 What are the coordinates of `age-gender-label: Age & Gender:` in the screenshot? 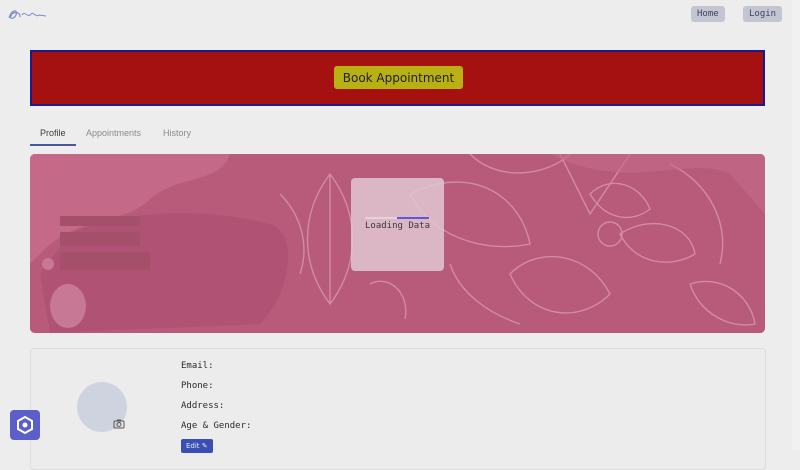 It's located at (216, 426).